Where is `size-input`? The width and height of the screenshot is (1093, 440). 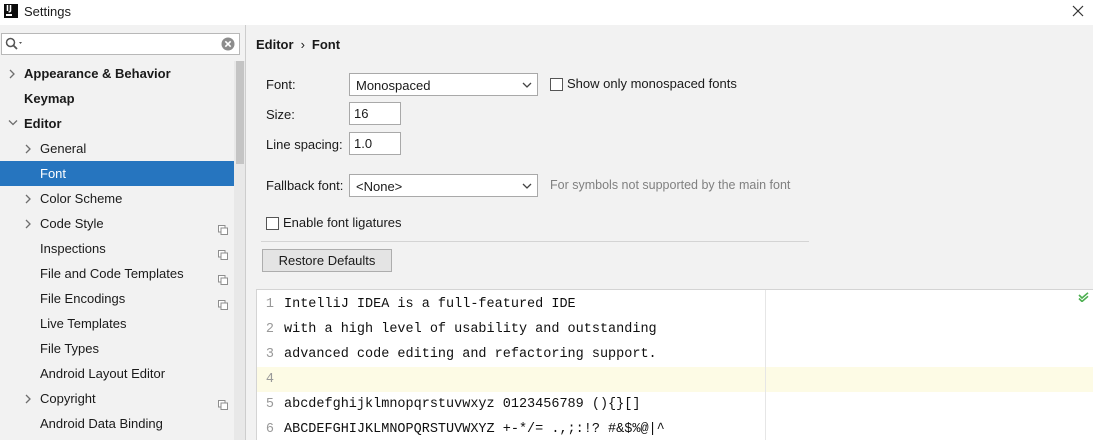
size-input is located at coordinates (375, 113).